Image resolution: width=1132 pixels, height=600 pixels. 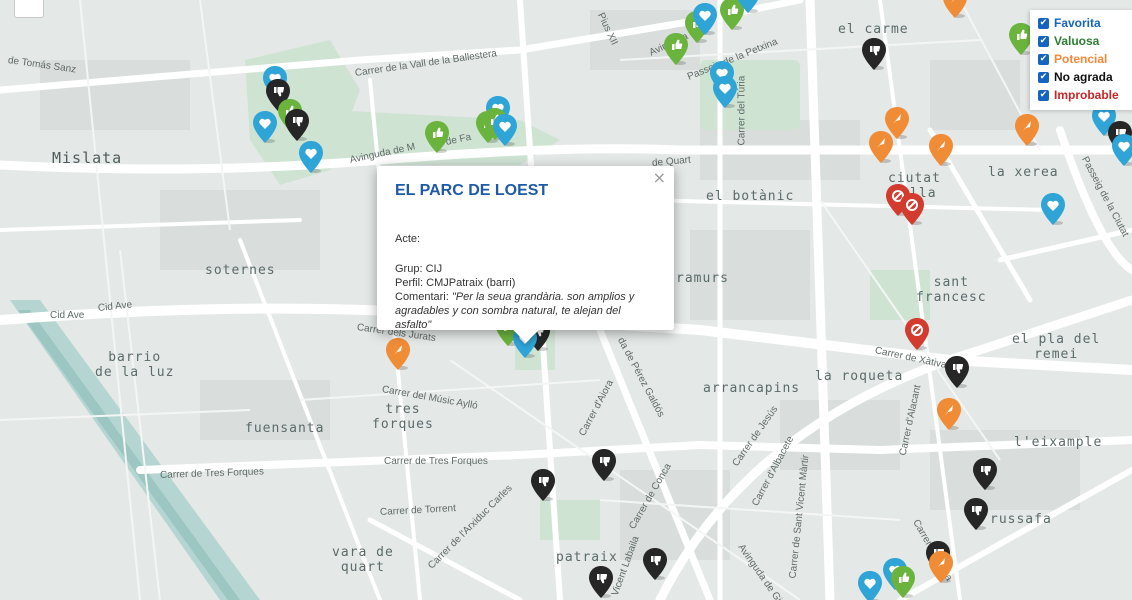 I want to click on label-el-botanic: el botànic, so click(x=750, y=196).